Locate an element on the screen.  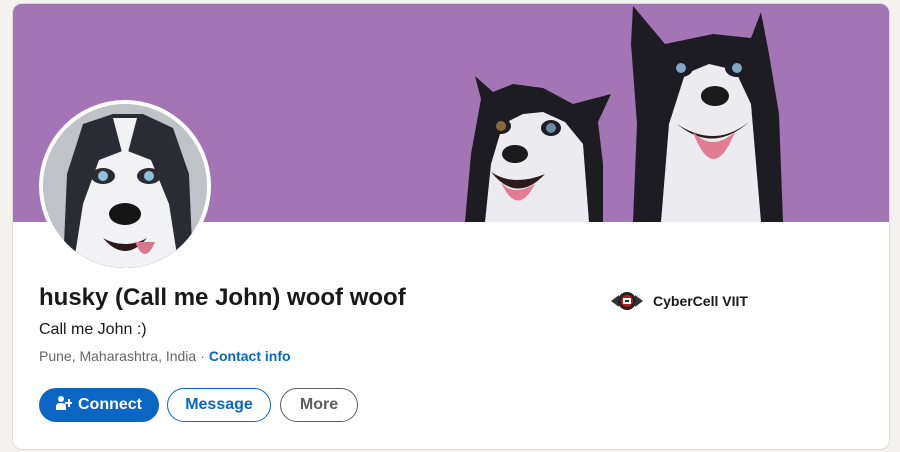
message-button-label: Message is located at coordinates (219, 404).